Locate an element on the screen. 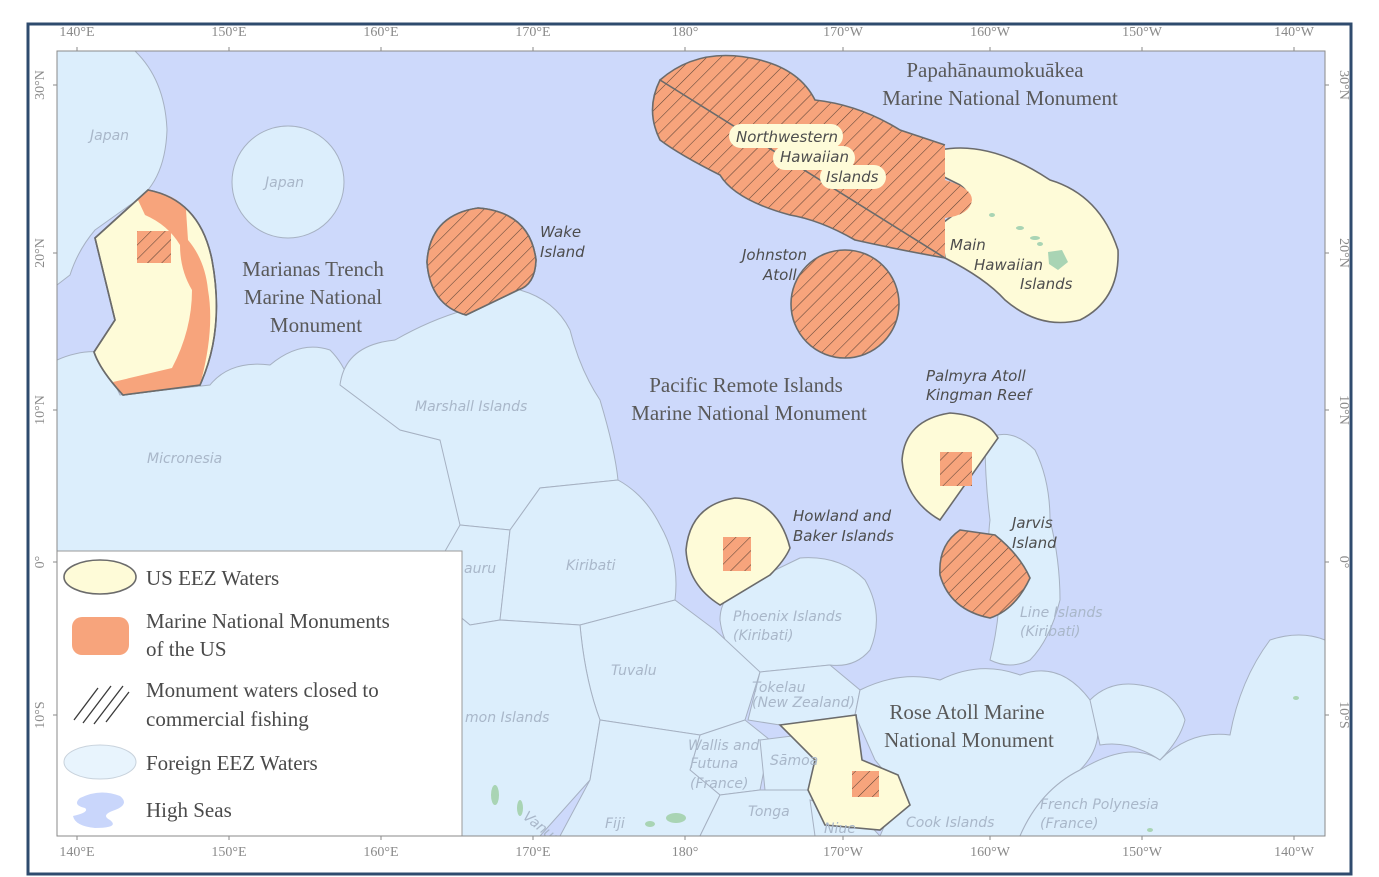 The height and width of the screenshot is (877, 1379). label-micronesia: Micronesia is located at coordinates (184, 459).